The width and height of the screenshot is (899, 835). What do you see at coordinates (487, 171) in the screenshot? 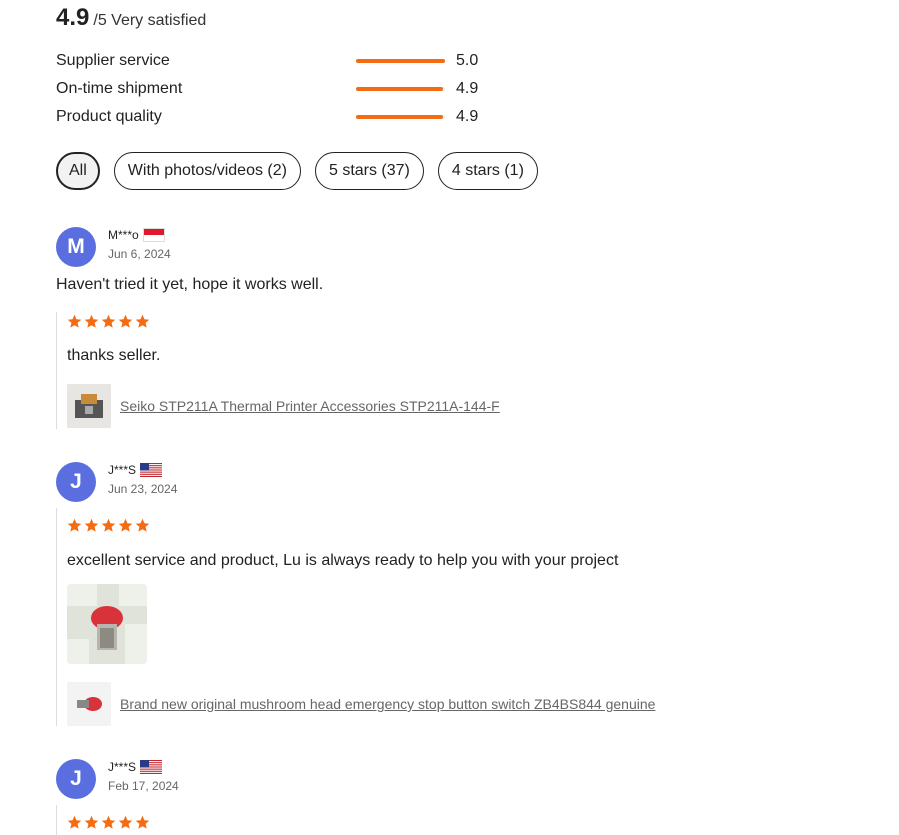
I see `filter-4-stars: 4 stars (1)` at bounding box center [487, 171].